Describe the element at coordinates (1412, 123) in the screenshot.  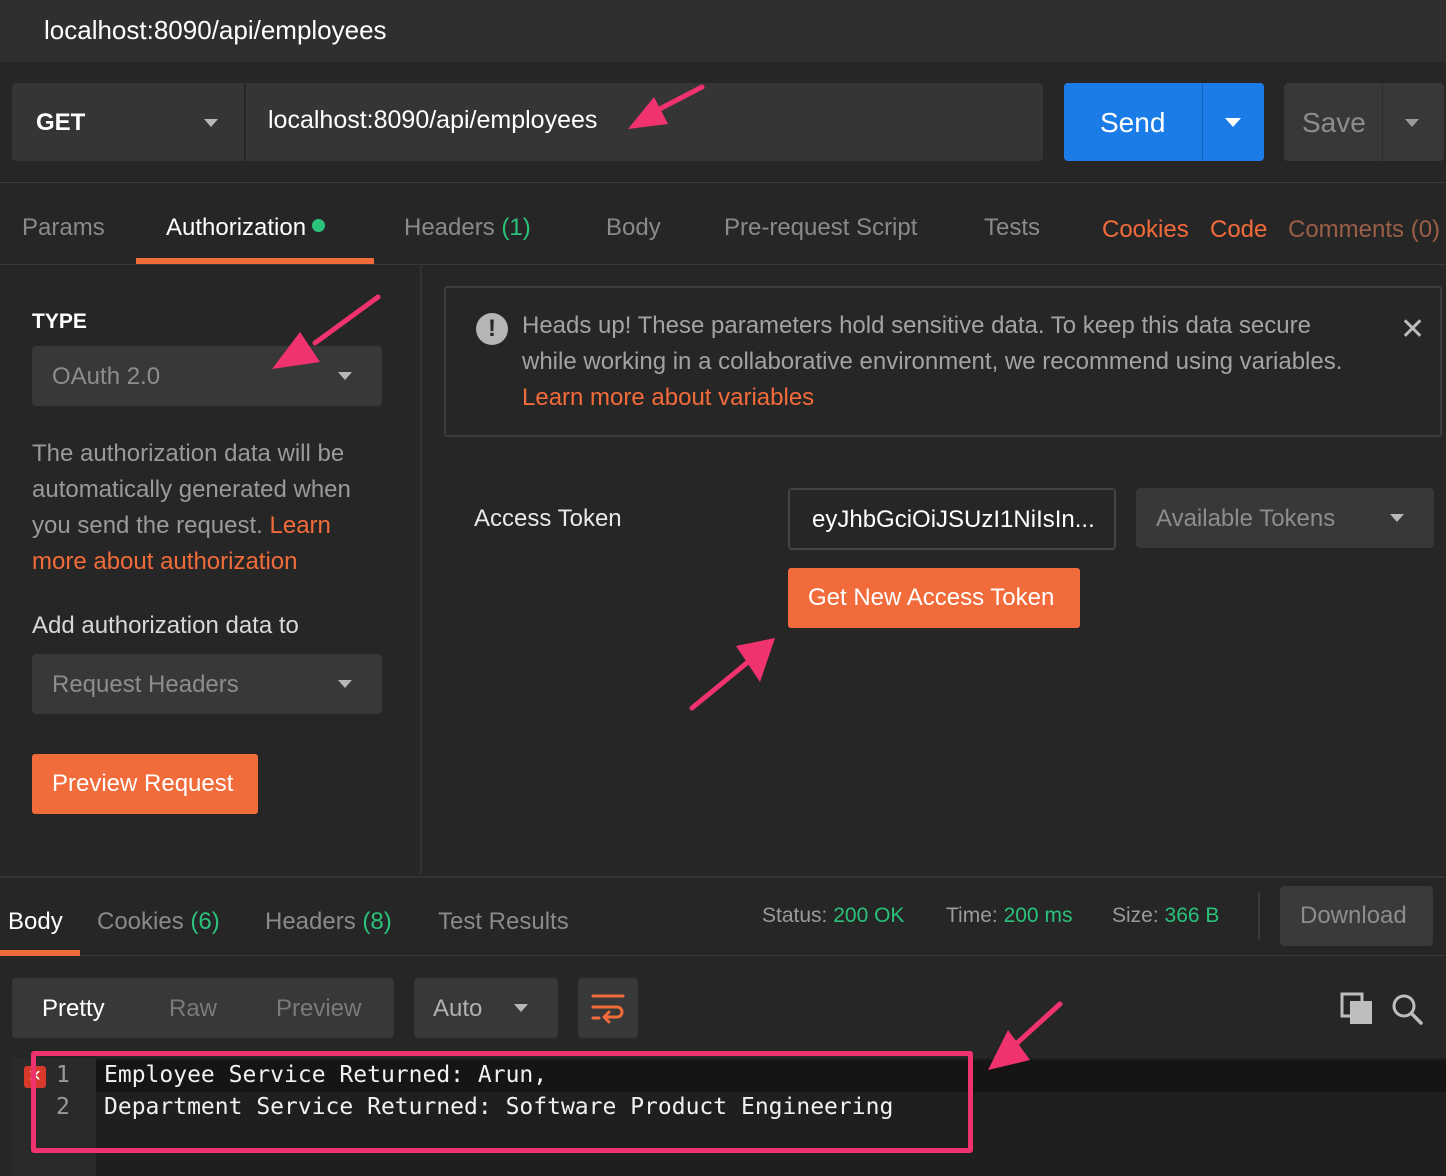
I see `save-dropdown-chevron-icon` at that location.